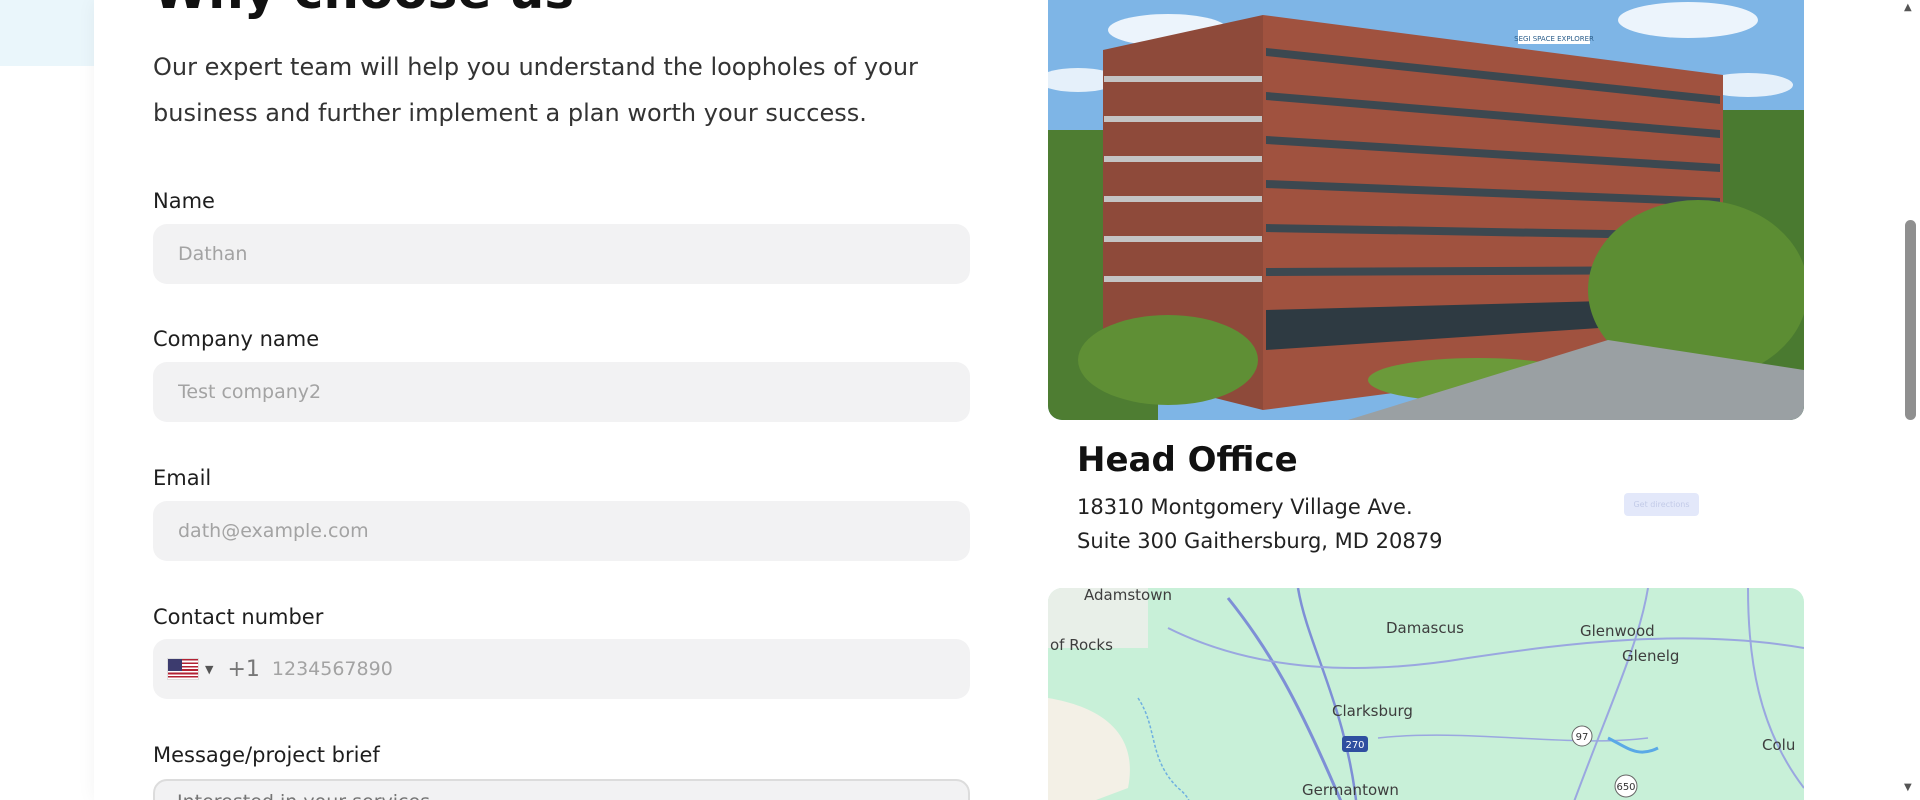 Image resolution: width=1920 pixels, height=800 pixels. I want to click on route-shield-650: 650, so click(1625, 787).